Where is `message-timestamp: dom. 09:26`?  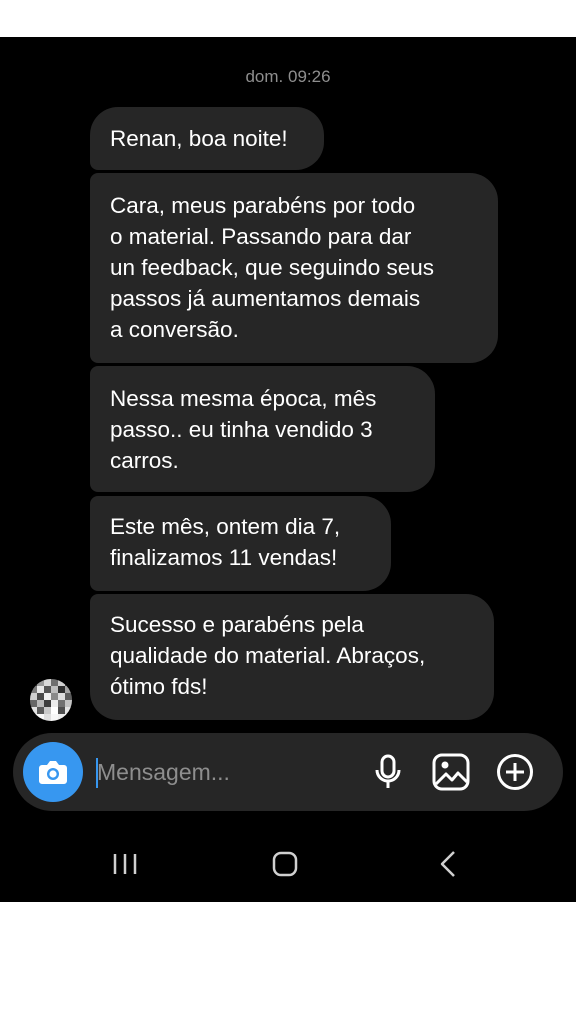 message-timestamp: dom. 09:26 is located at coordinates (288, 76).